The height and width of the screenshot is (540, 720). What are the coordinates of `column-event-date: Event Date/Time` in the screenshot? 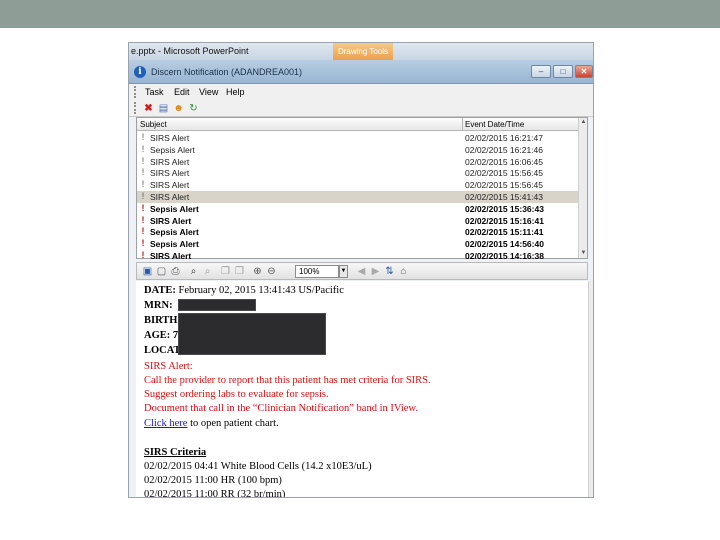 It's located at (494, 124).